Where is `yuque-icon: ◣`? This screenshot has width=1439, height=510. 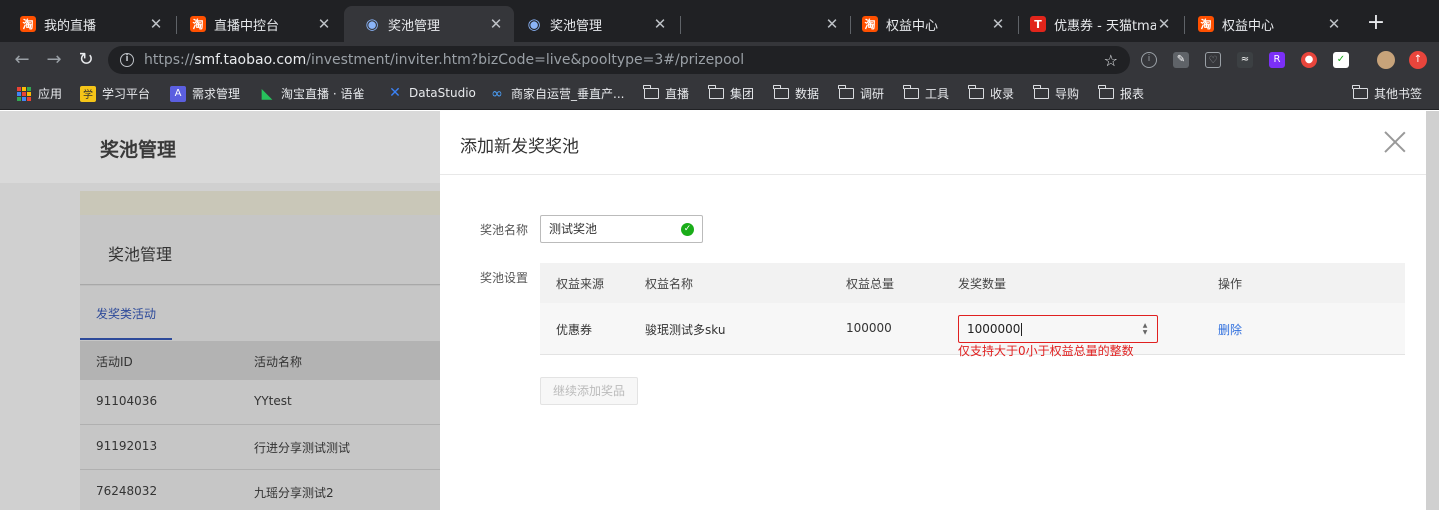 yuque-icon: ◣ is located at coordinates (267, 93).